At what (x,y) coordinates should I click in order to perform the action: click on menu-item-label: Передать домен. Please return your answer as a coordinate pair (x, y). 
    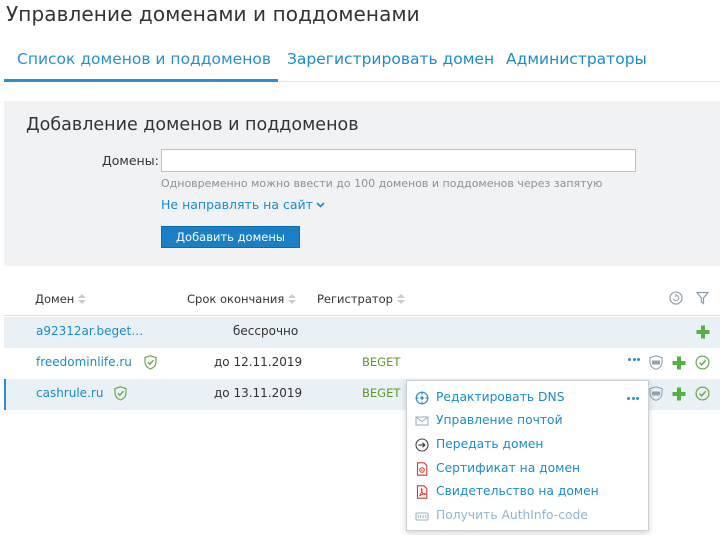
    Looking at the image, I should click on (490, 444).